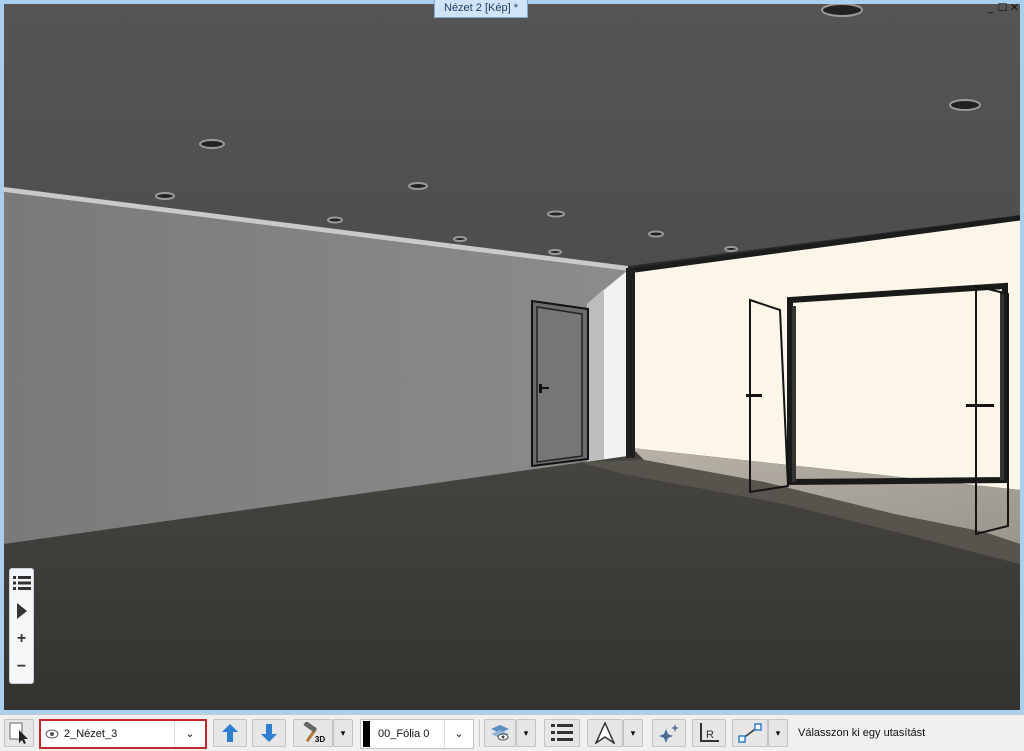  I want to click on arrow-up-icon, so click(230, 733).